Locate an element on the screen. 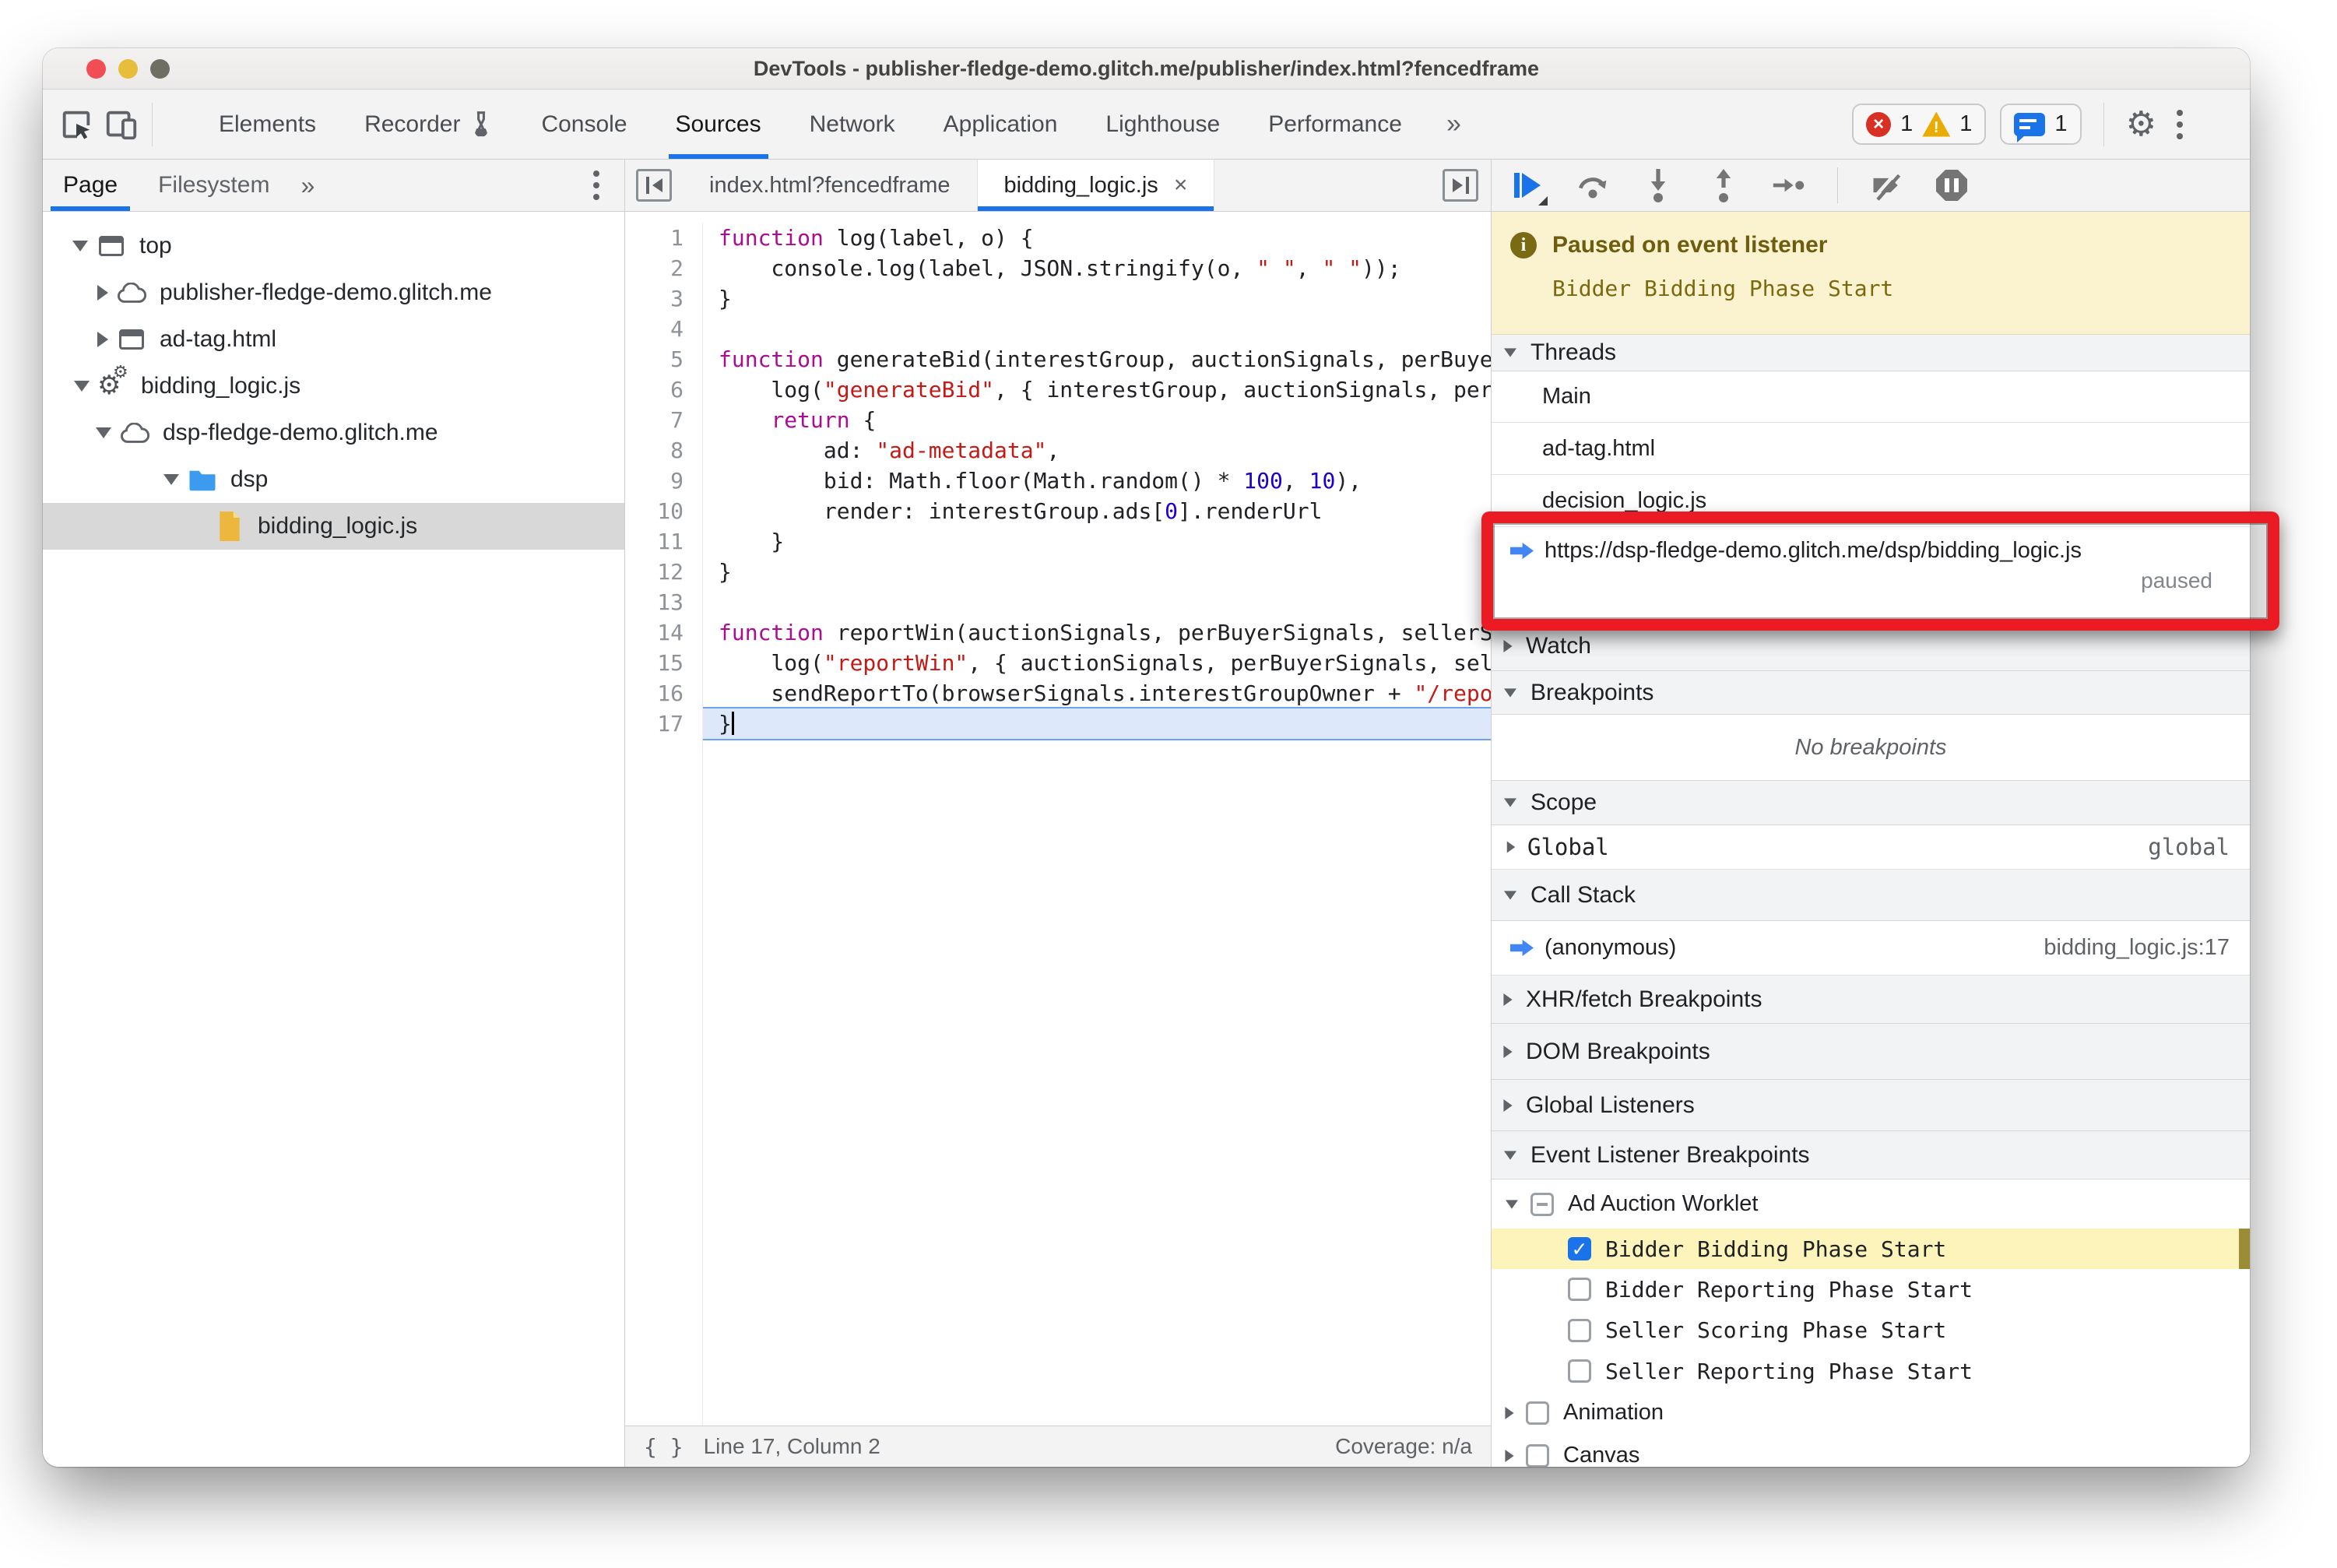 This screenshot has height=1568, width=2337. elb-item-bidder-reporting: Bidder Reporting Phase Start is located at coordinates (1871, 1289).